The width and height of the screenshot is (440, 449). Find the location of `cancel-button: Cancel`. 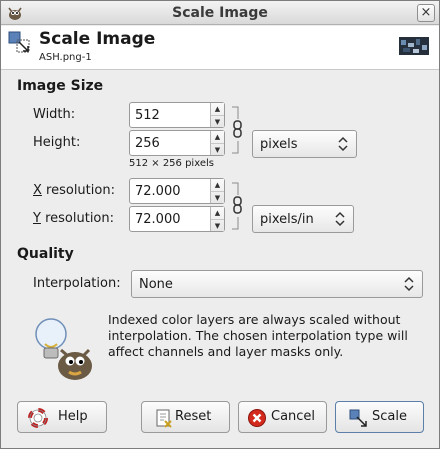

cancel-button: Cancel is located at coordinates (282, 417).